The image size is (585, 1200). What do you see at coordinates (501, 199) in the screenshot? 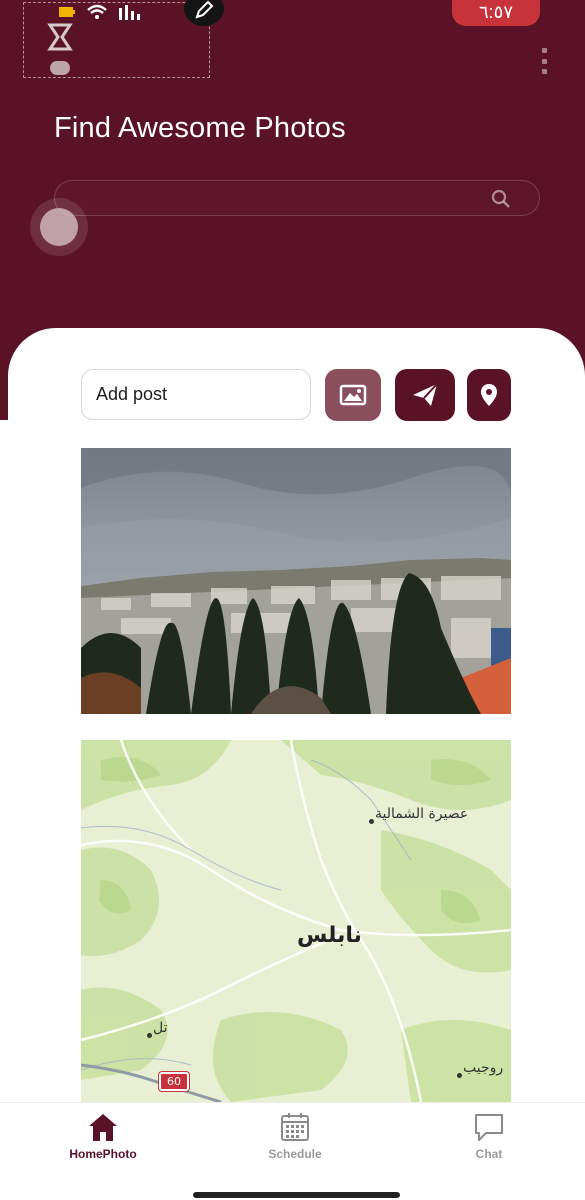
I see `search-icon` at bounding box center [501, 199].